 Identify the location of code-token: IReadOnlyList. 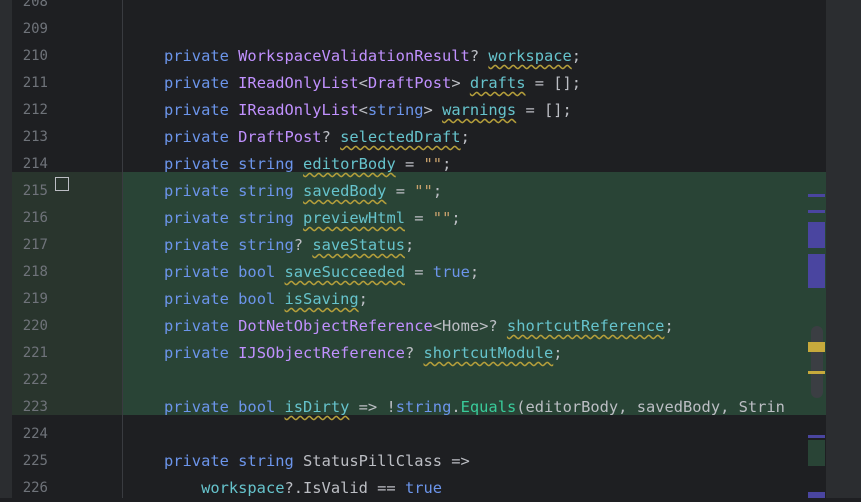
(298, 83).